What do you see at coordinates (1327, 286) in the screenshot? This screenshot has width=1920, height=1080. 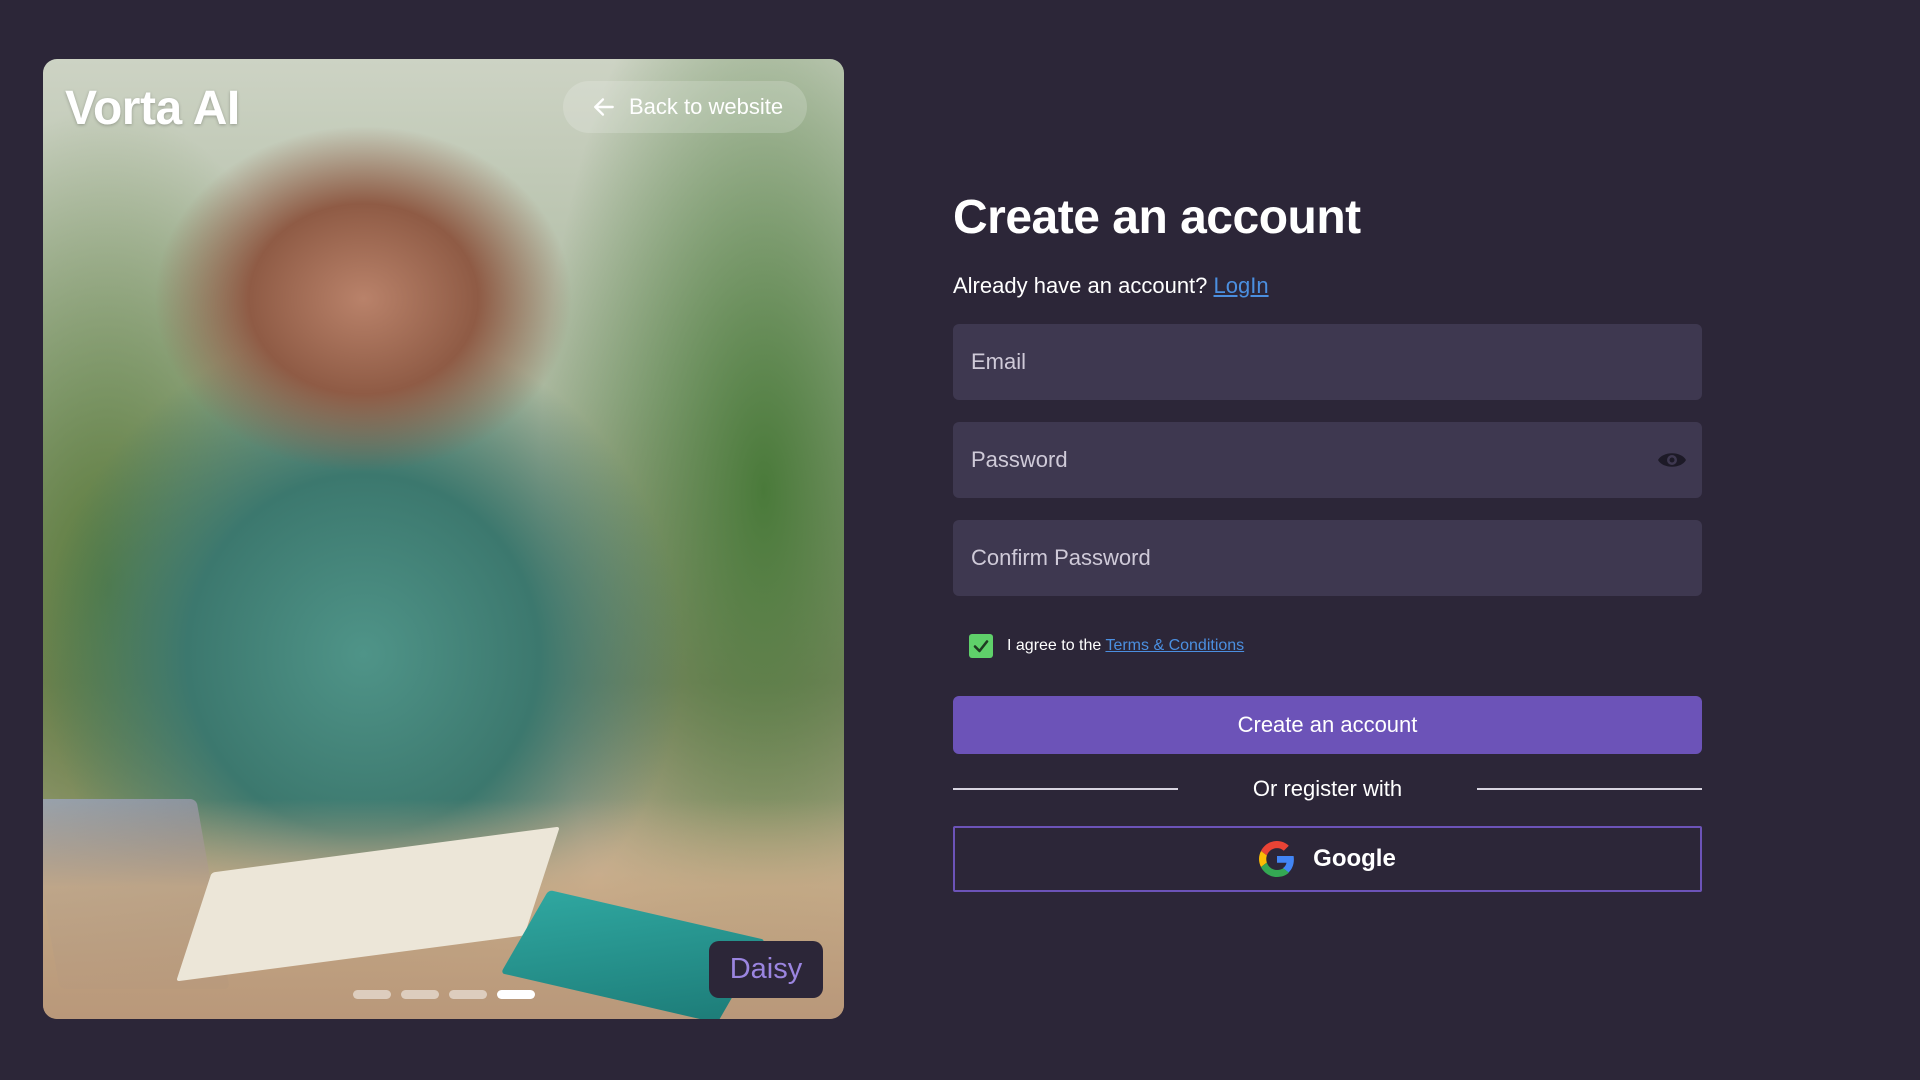 I see `login-prompt: Already have an account? LogIn` at bounding box center [1327, 286].